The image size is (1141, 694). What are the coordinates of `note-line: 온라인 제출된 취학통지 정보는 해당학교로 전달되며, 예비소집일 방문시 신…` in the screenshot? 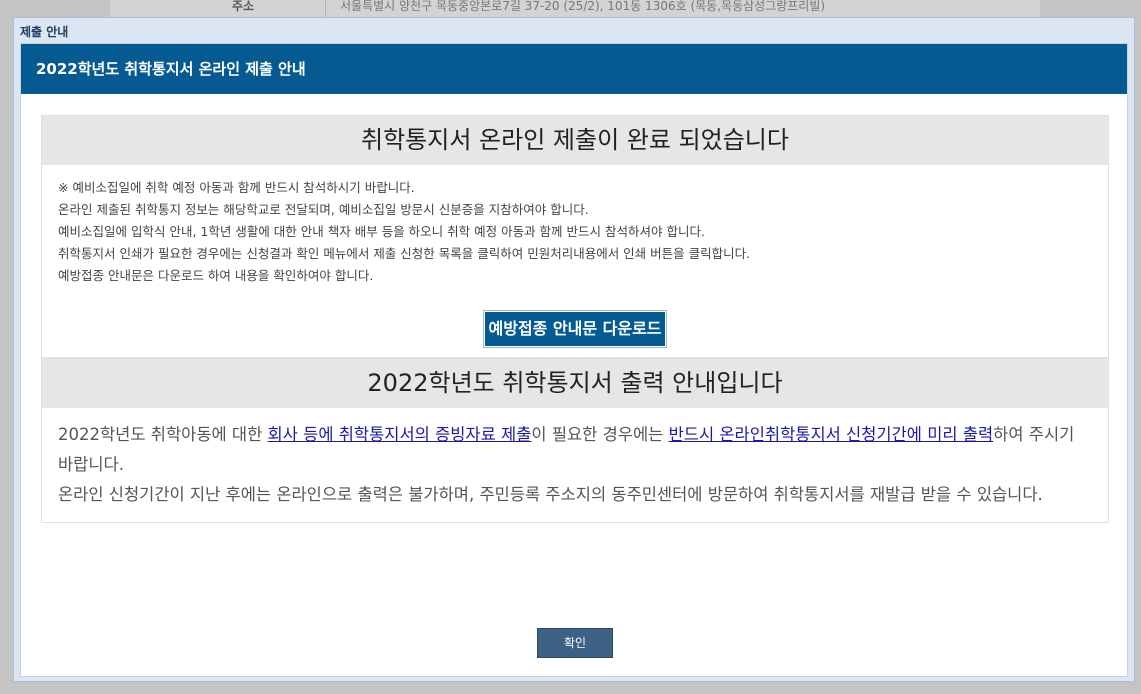 It's located at (323, 209).